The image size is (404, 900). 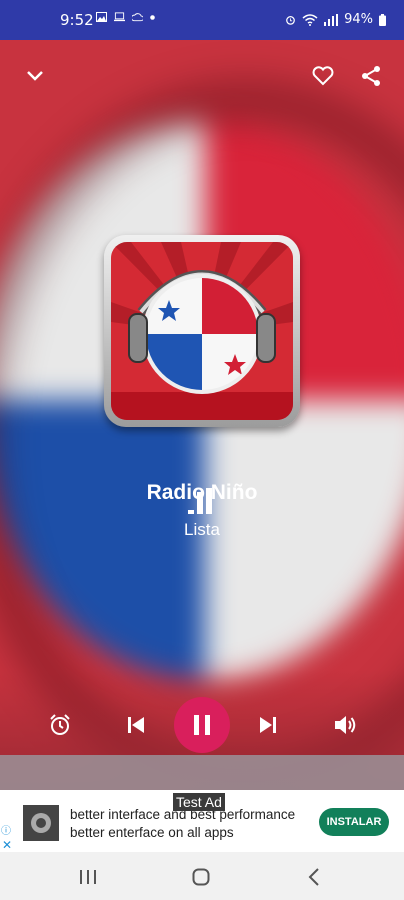 I want to click on status-bar: 9:52 94%, so click(x=202, y=20).